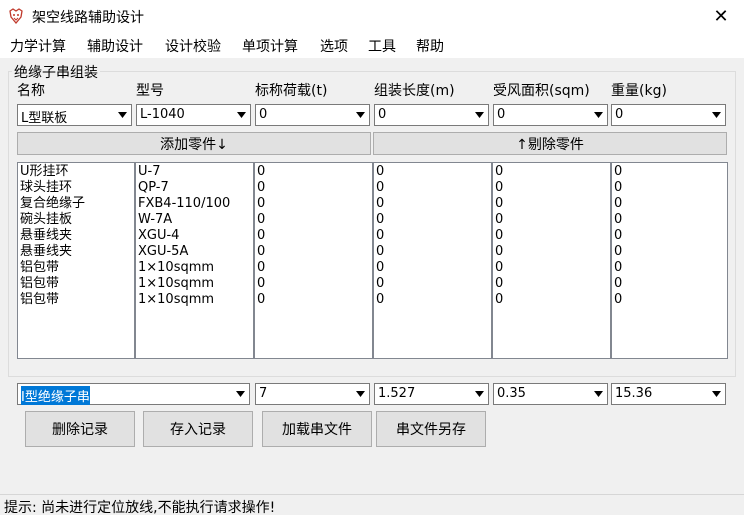 This screenshot has height=515, width=744. I want to click on menu-single-calc: 单项计算, so click(270, 46).